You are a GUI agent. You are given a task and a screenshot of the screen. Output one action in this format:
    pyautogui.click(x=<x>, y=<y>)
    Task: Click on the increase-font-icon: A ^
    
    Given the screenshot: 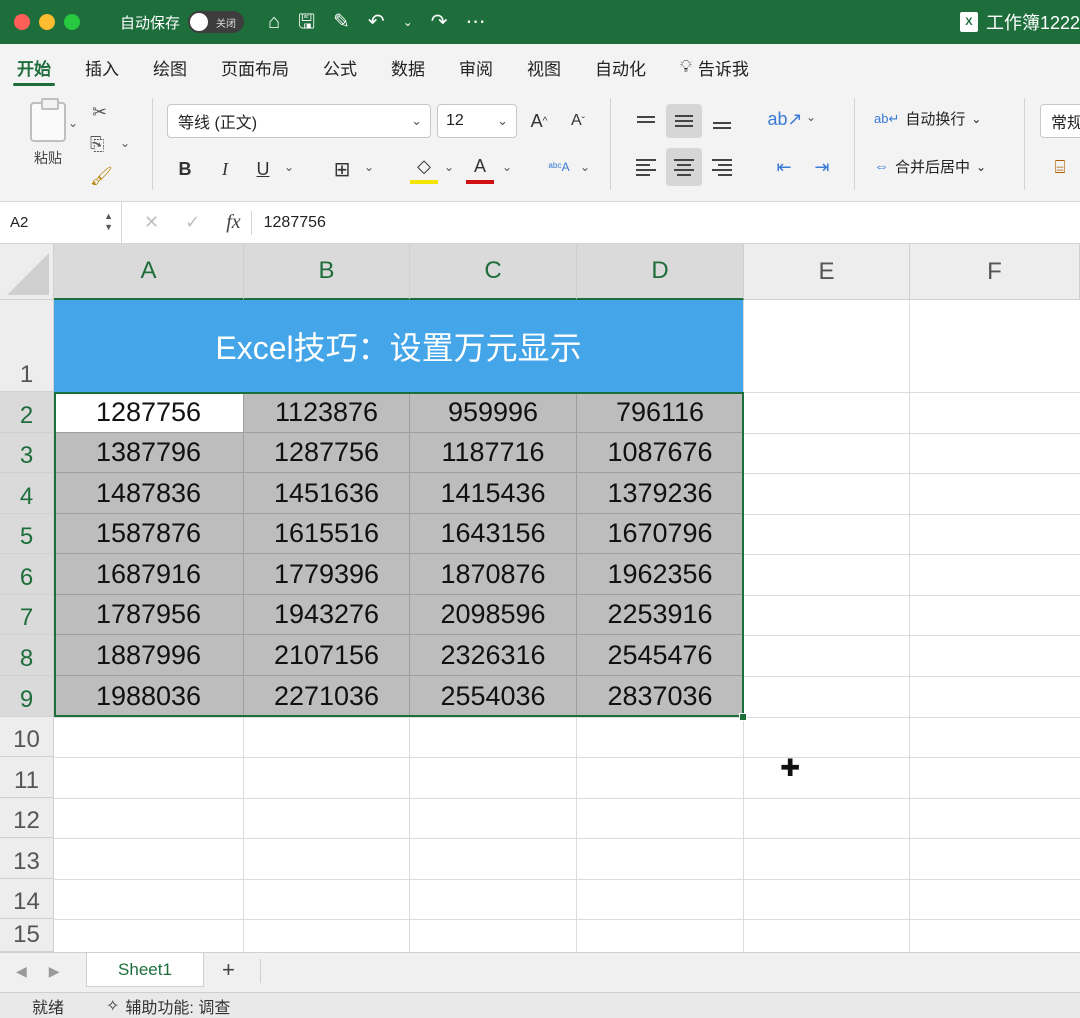 What is the action you would take?
    pyautogui.click(x=539, y=121)
    